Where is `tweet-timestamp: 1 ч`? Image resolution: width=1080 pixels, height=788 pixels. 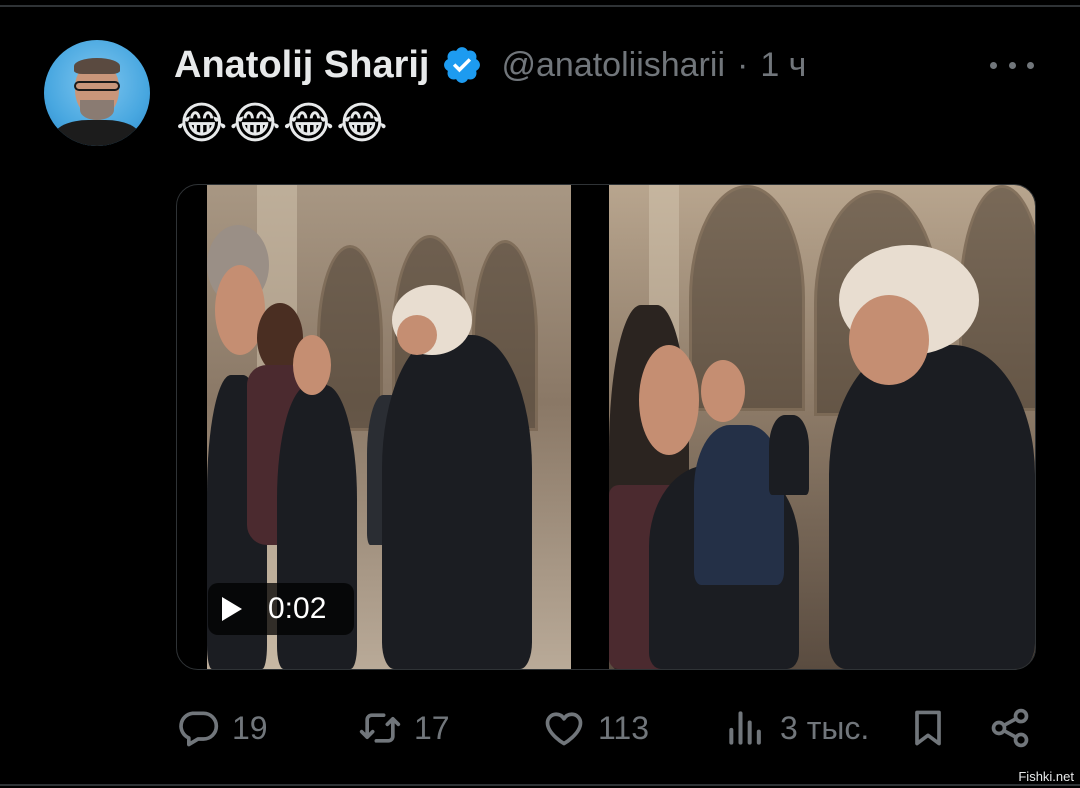
tweet-timestamp: 1 ч is located at coordinates (783, 65).